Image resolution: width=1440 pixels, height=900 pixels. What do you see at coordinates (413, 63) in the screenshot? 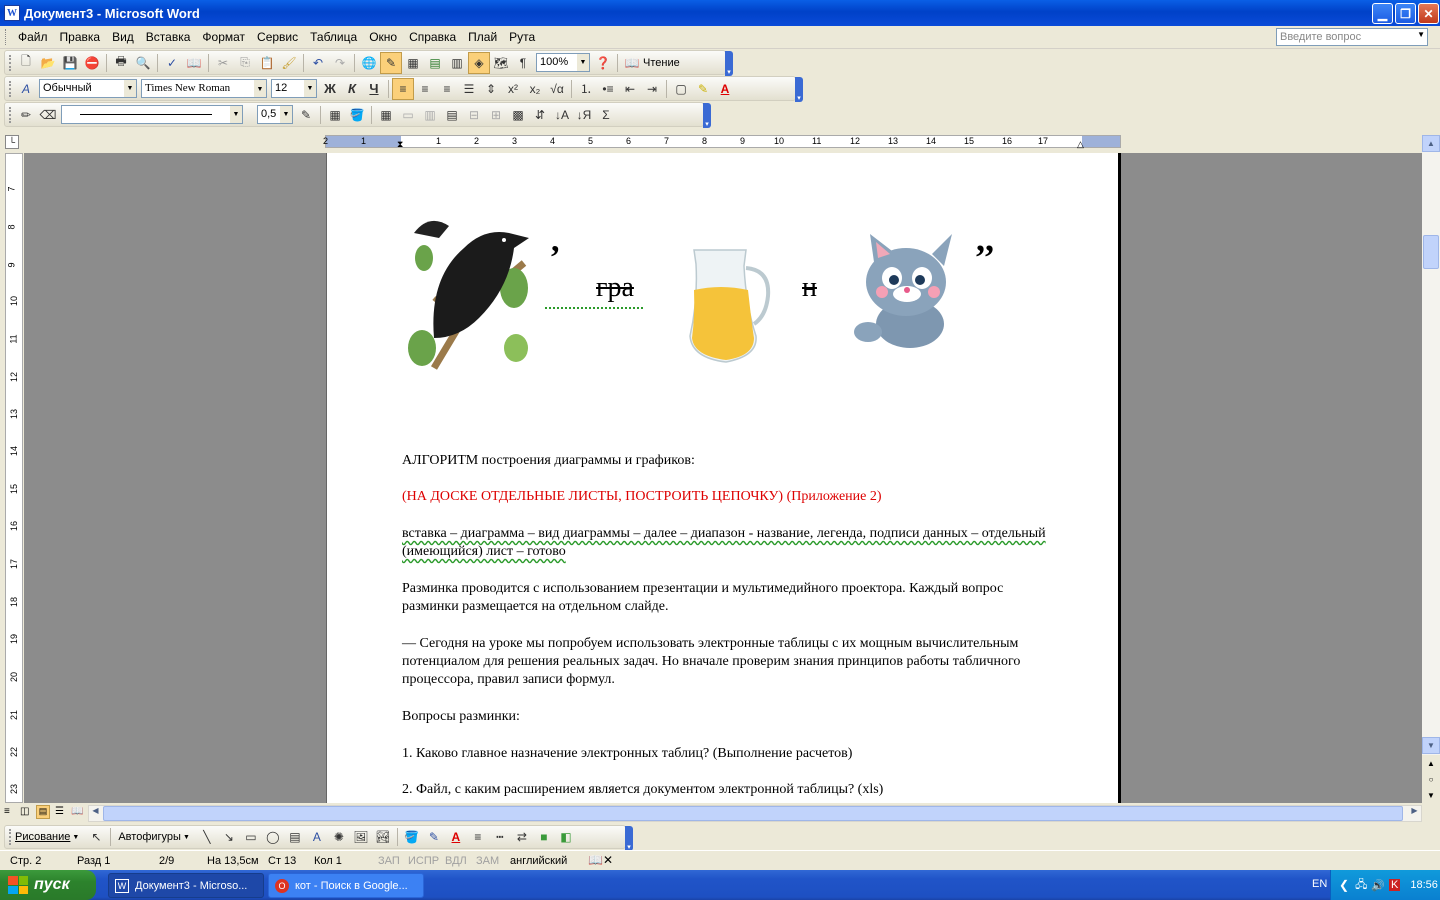
I see `insert-table-icon: ▦` at bounding box center [413, 63].